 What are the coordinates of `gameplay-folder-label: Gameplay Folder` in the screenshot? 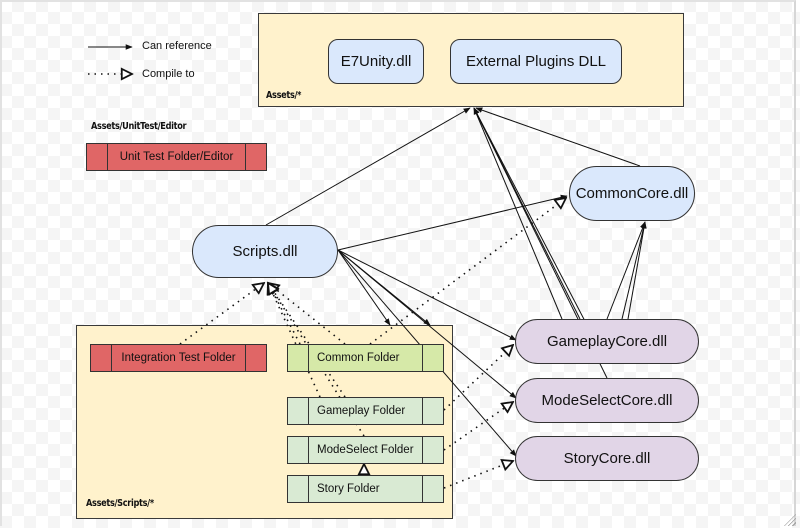 It's located at (361, 411).